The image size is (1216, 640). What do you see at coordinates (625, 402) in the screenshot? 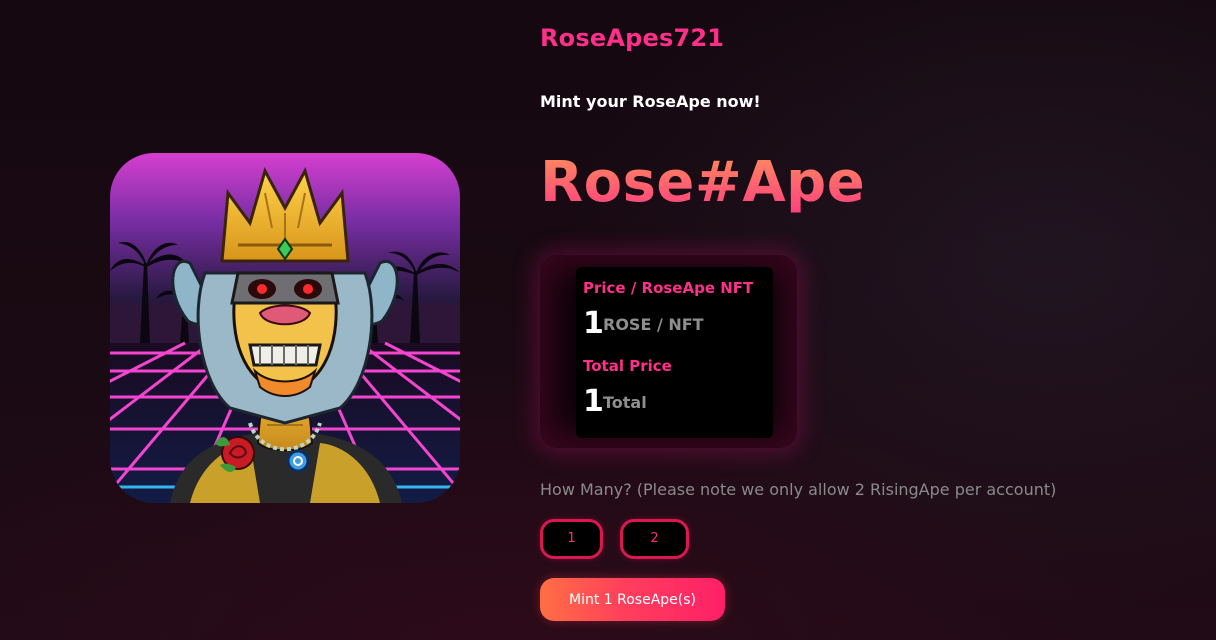
I see `total-price-unit: Total` at bounding box center [625, 402].